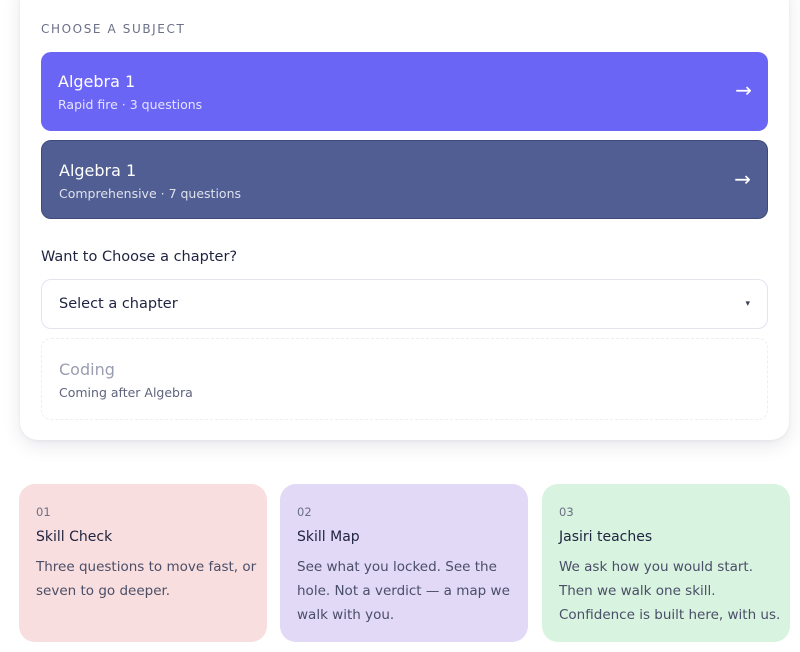 The image size is (800, 652). What do you see at coordinates (126, 392) in the screenshot?
I see `coming-soon-subtitle: Coming after Algebra` at bounding box center [126, 392].